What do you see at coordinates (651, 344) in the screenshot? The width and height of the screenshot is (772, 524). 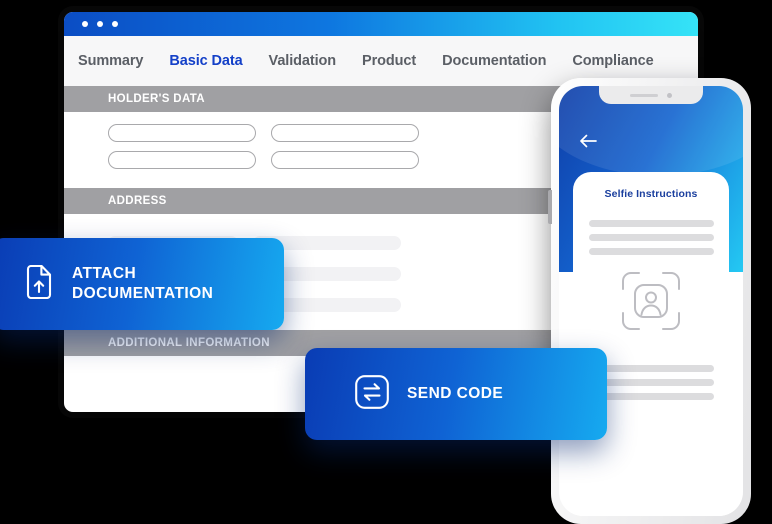 I see `selfie-instructions-card: Selfie Instructions` at bounding box center [651, 344].